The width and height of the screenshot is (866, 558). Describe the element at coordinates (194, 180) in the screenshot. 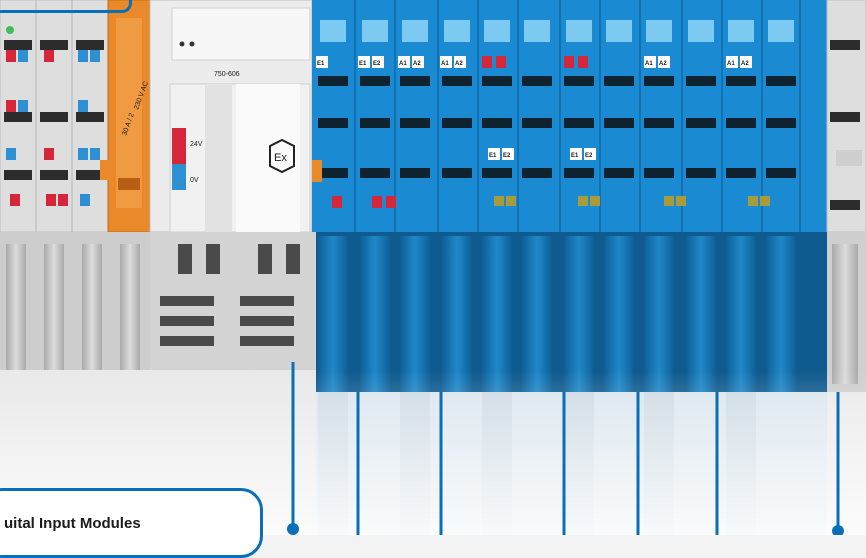

I see `supply-0v-label: 0V` at that location.